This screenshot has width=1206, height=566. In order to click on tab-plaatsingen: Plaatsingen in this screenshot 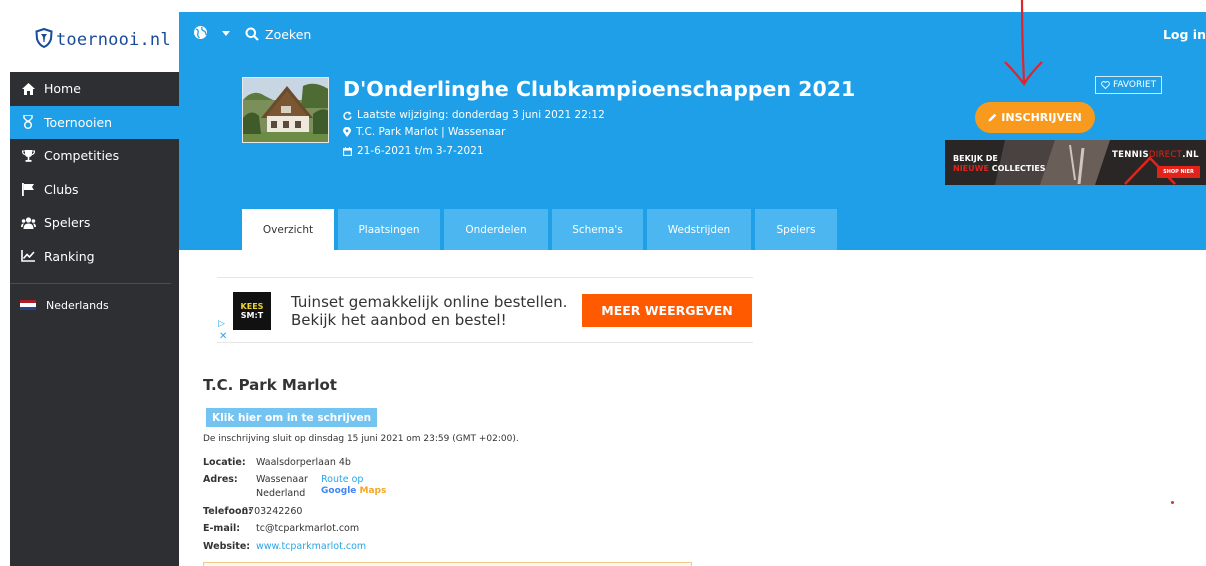, I will do `click(389, 229)`.